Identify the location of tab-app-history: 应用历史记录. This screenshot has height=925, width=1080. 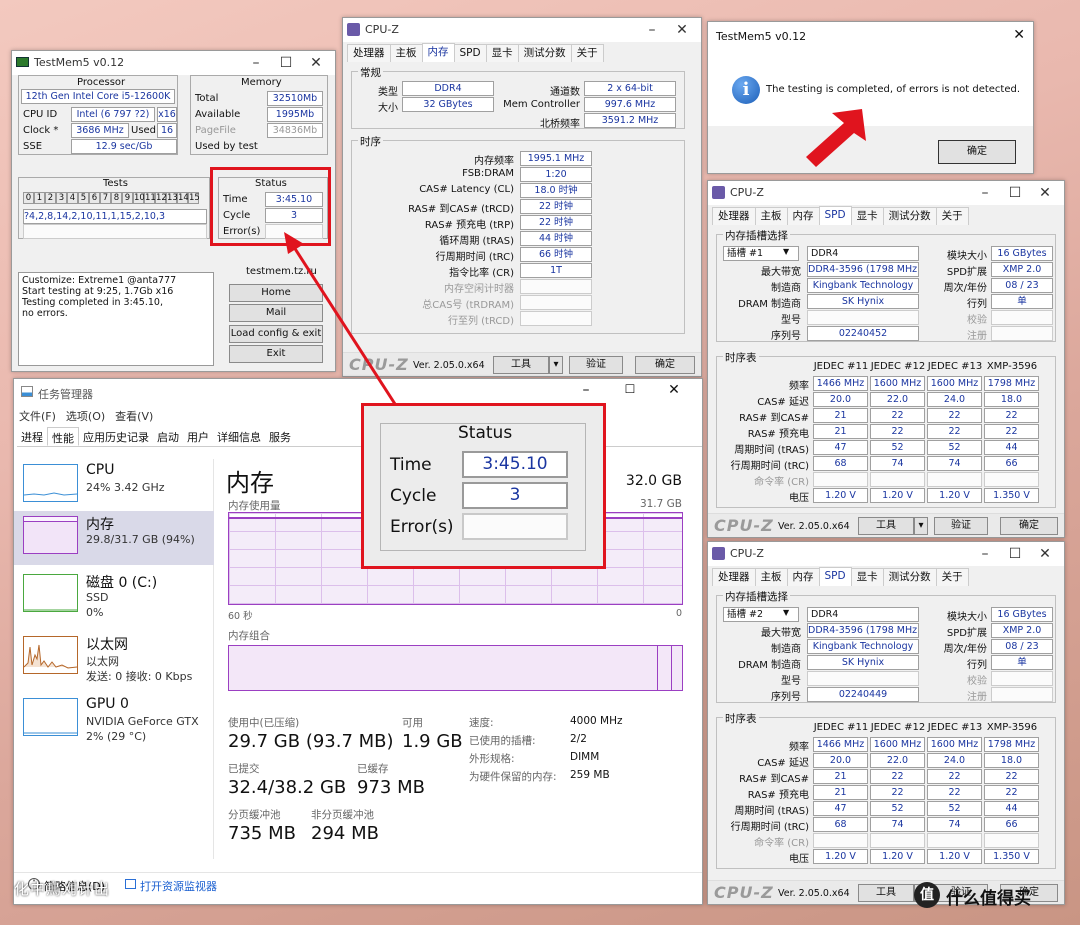
(116, 436).